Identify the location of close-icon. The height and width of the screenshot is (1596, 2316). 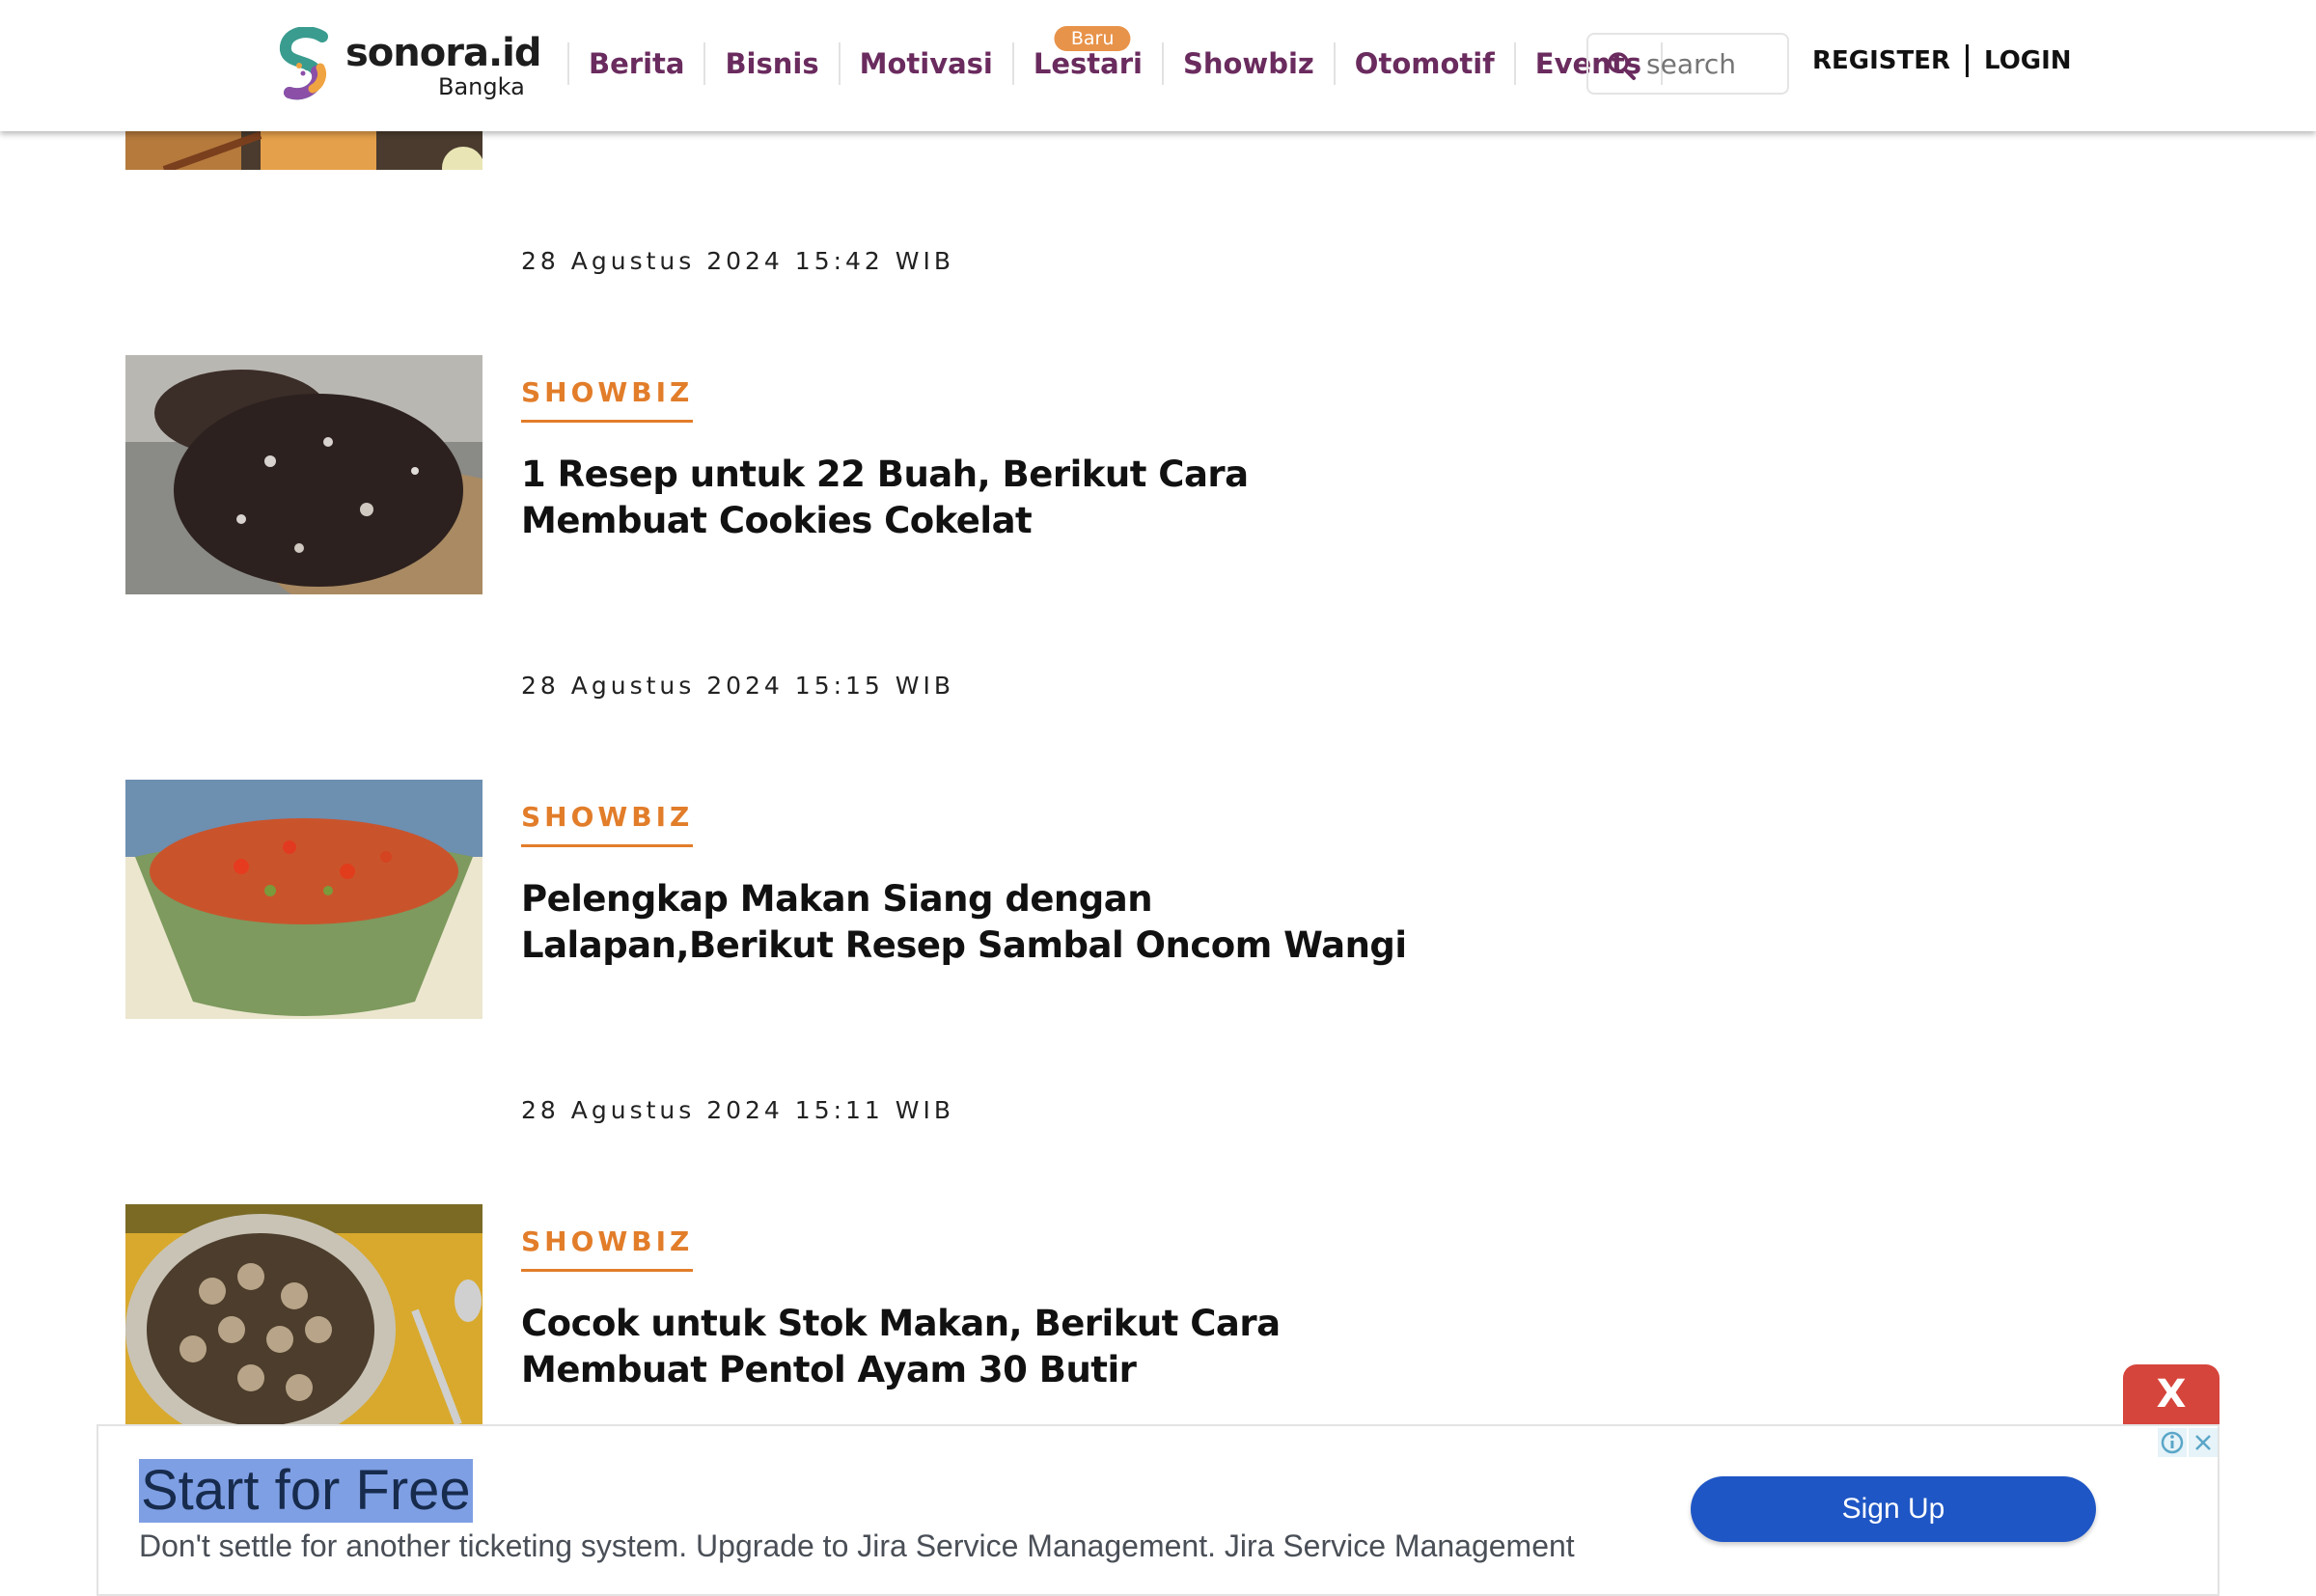
(2203, 1443).